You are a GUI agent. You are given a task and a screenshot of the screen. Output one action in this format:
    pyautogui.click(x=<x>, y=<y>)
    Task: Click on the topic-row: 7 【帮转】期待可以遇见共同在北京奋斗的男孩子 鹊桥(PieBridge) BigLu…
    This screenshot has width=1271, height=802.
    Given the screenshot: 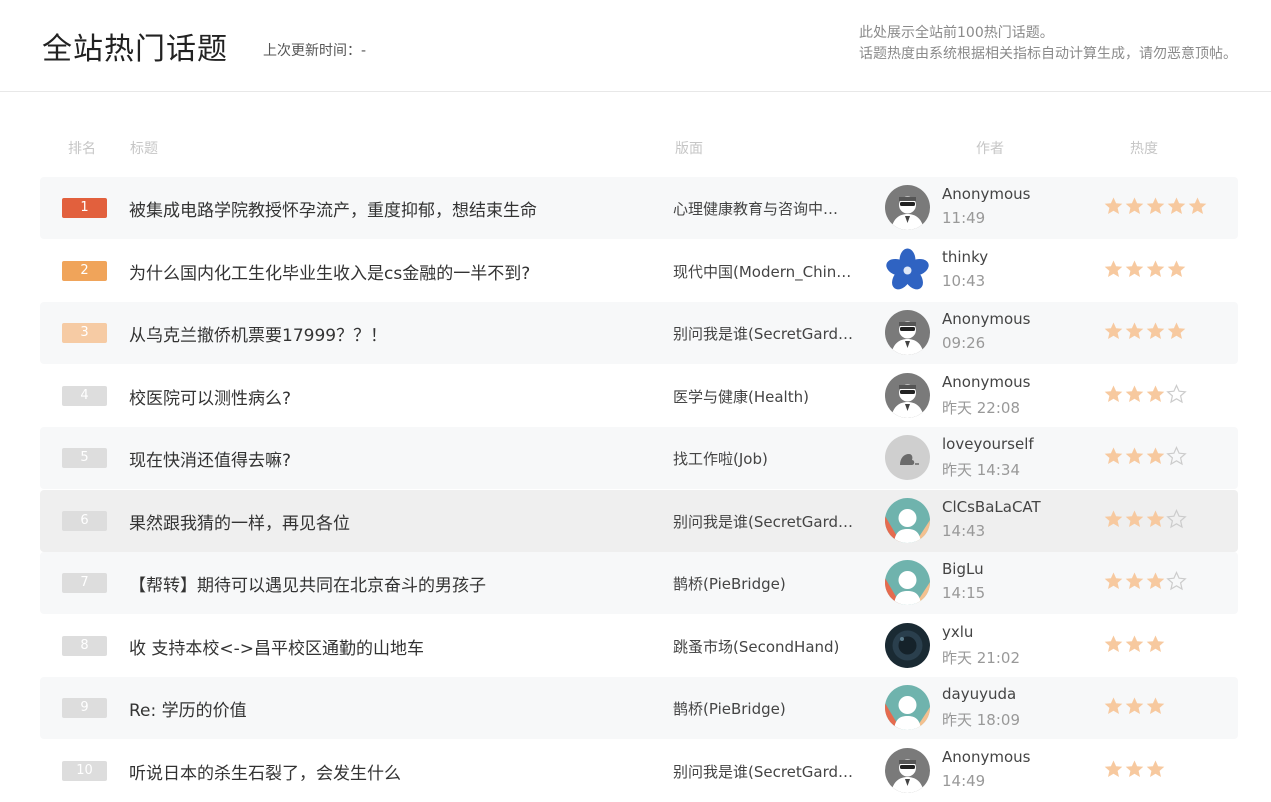 What is the action you would take?
    pyautogui.click(x=639, y=583)
    